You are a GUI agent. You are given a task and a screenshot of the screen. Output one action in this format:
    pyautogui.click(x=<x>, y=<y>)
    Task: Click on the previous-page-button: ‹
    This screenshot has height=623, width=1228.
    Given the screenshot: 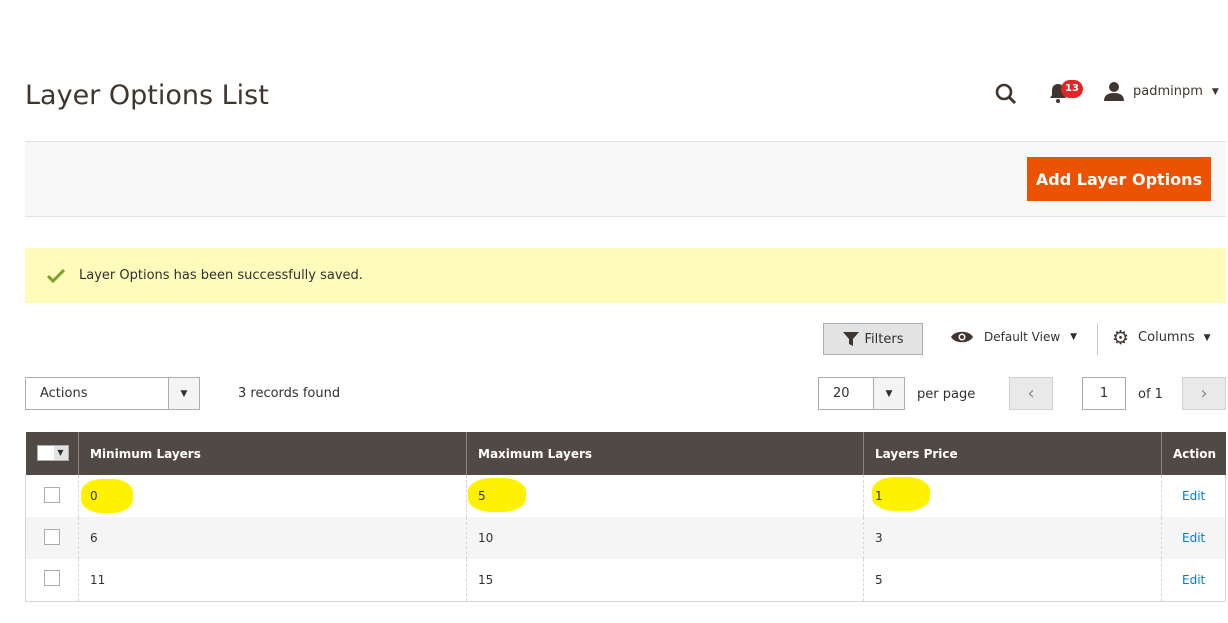 What is the action you would take?
    pyautogui.click(x=1031, y=393)
    